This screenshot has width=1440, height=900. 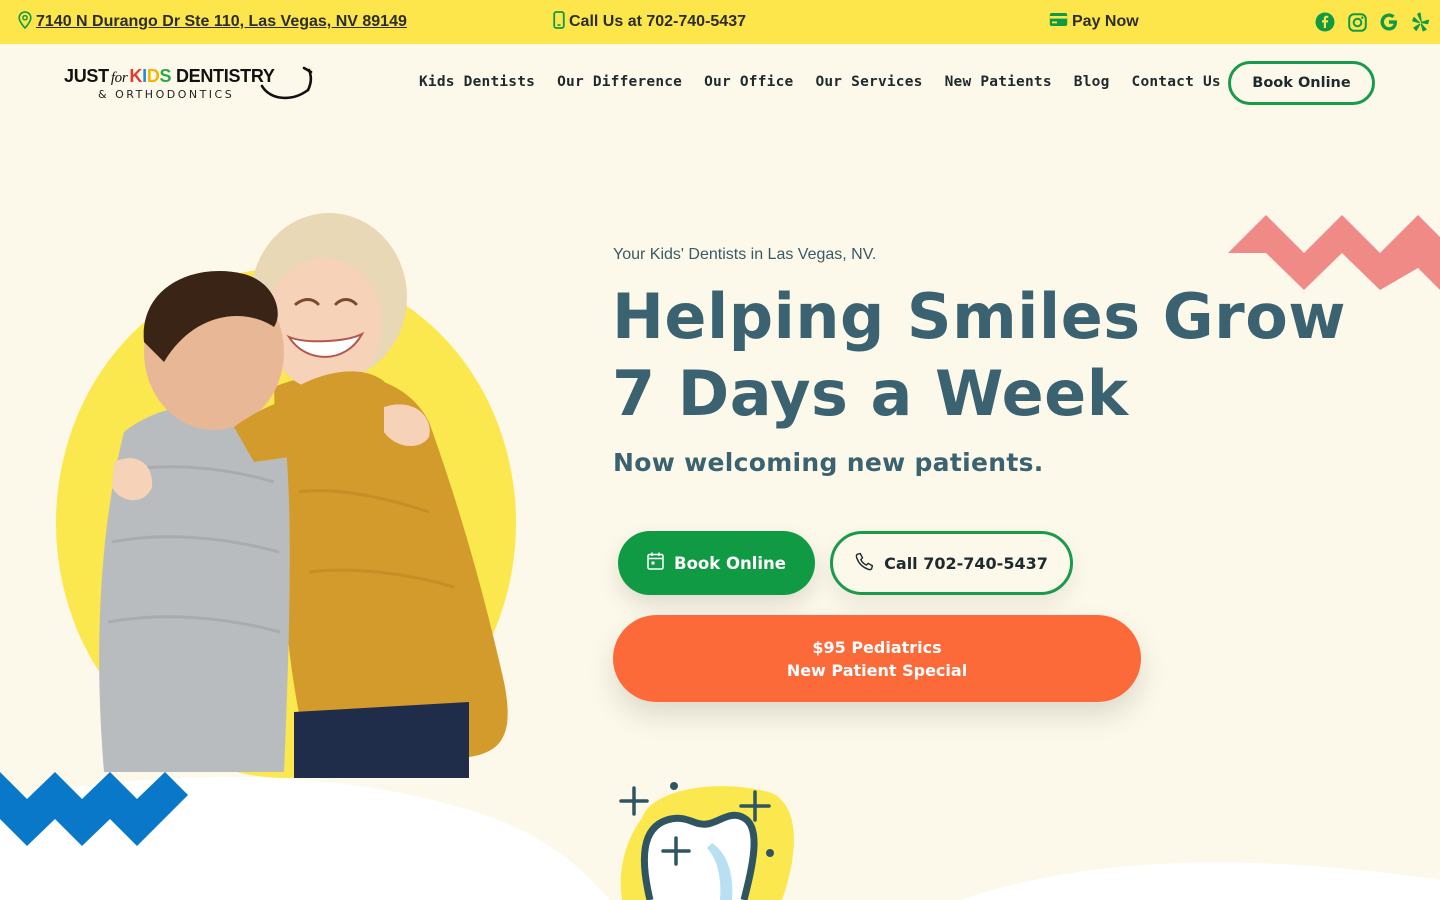 I want to click on hero-headline-line-2: 7 Days a Week, so click(x=870, y=393).